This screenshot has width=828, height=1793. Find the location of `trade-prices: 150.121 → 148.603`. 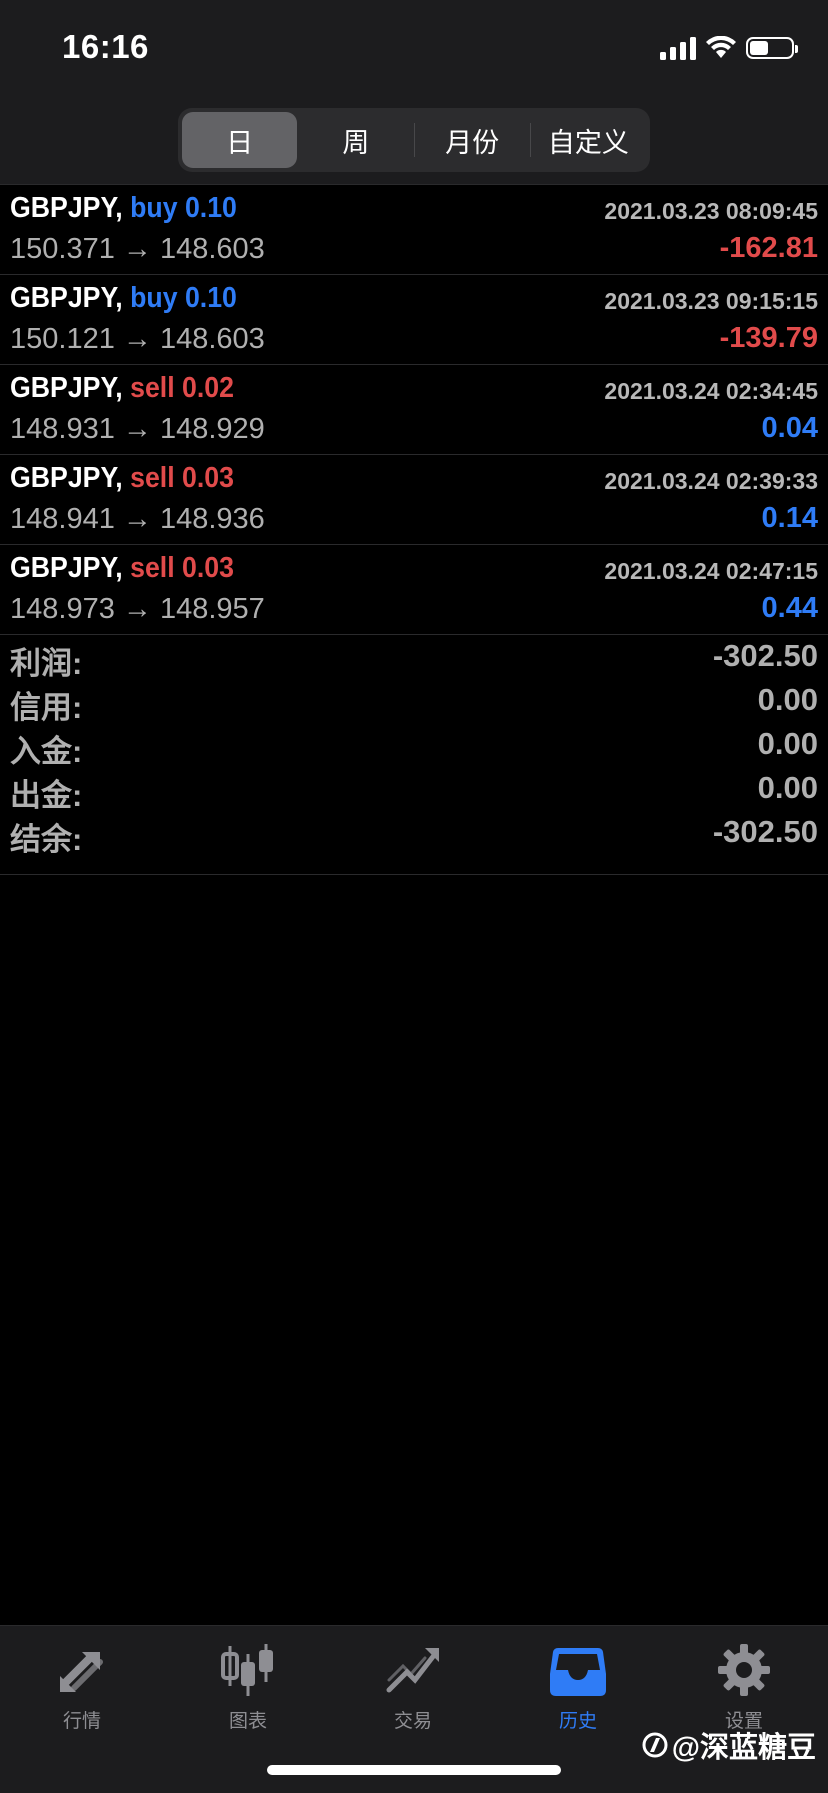

trade-prices: 150.121 → 148.603 is located at coordinates (137, 339).